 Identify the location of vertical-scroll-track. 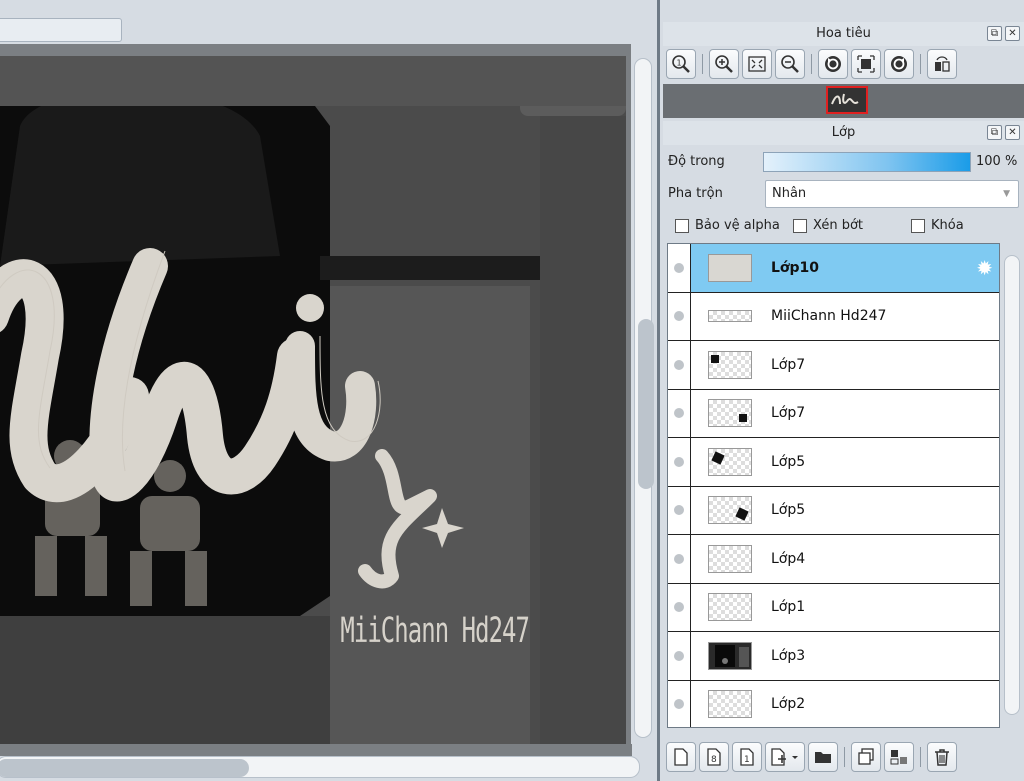
(644, 398).